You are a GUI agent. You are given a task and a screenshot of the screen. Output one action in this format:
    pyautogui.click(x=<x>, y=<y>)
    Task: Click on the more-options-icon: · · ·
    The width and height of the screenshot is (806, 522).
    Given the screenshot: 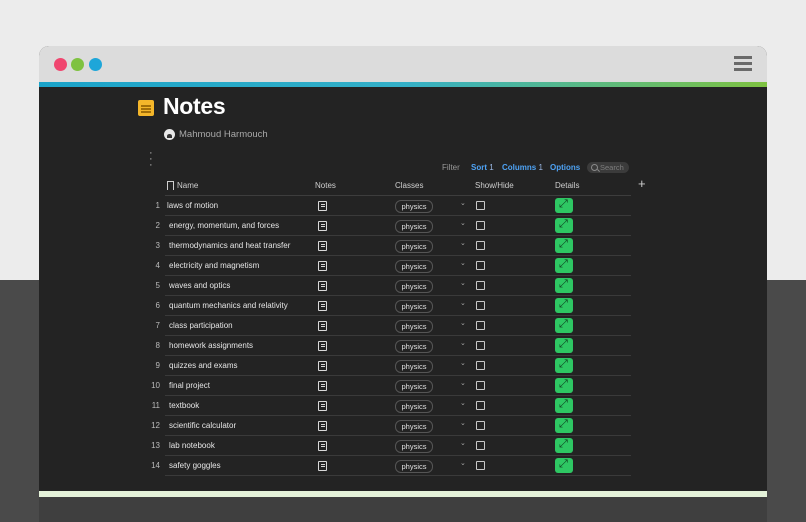 What is the action you would take?
    pyautogui.click(x=153, y=159)
    